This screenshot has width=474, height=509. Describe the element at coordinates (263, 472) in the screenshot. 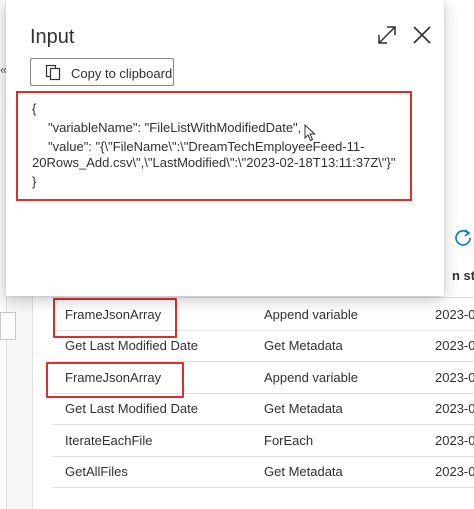

I see `table-row: GetAllFiles Get Metadata 2023-0` at that location.